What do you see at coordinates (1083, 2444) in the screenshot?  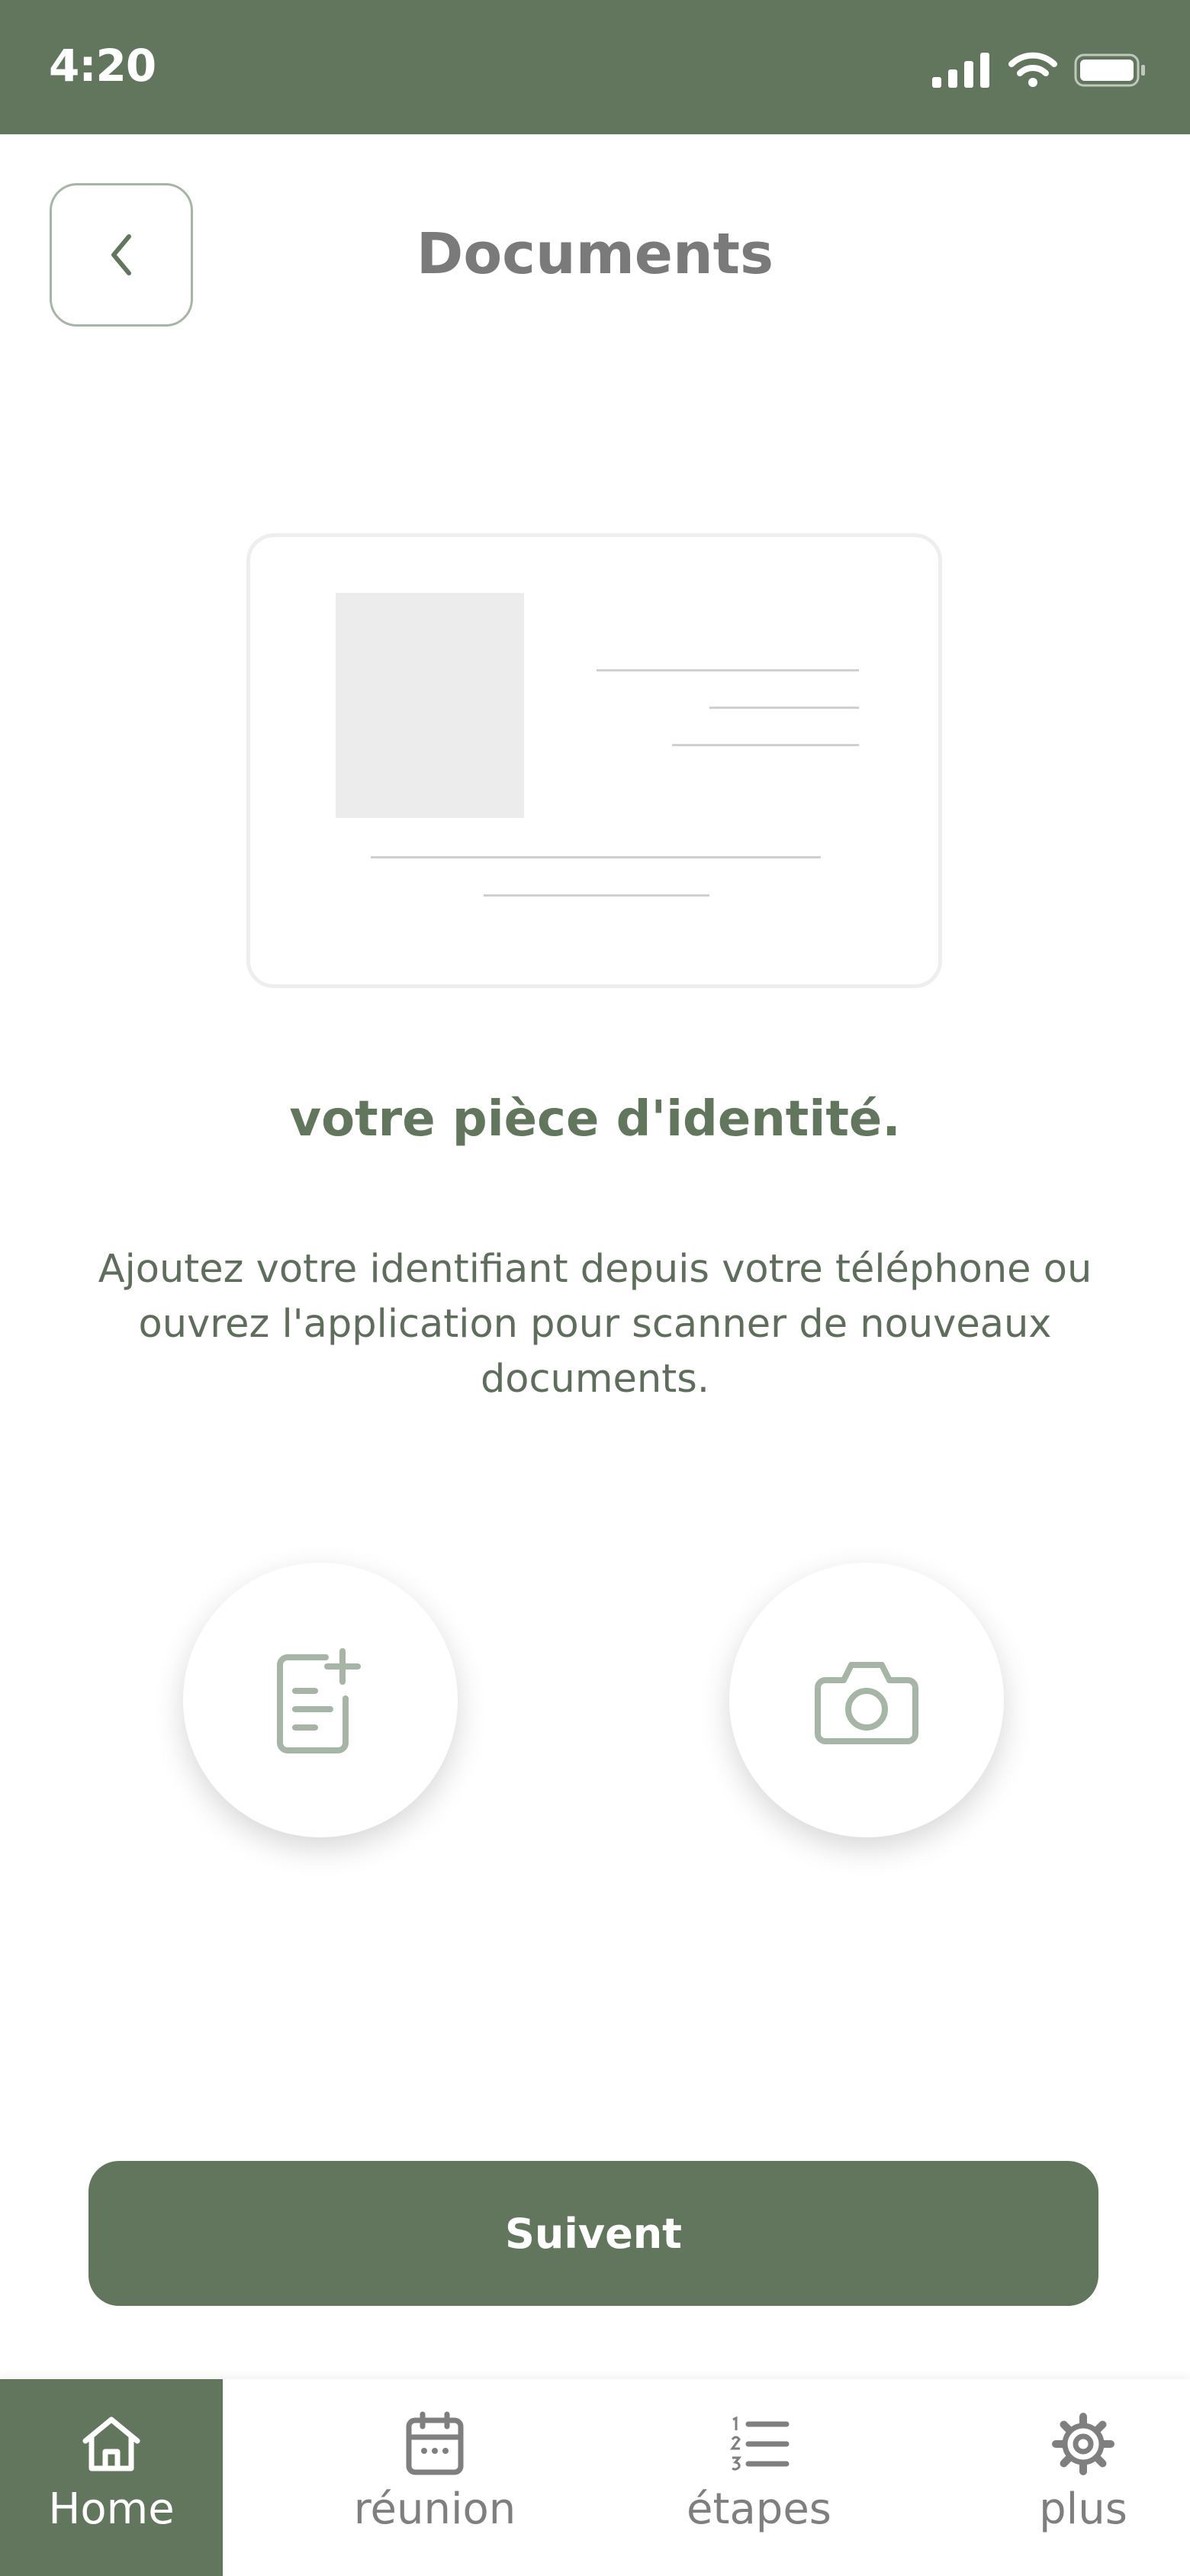 I see `gear-icon` at bounding box center [1083, 2444].